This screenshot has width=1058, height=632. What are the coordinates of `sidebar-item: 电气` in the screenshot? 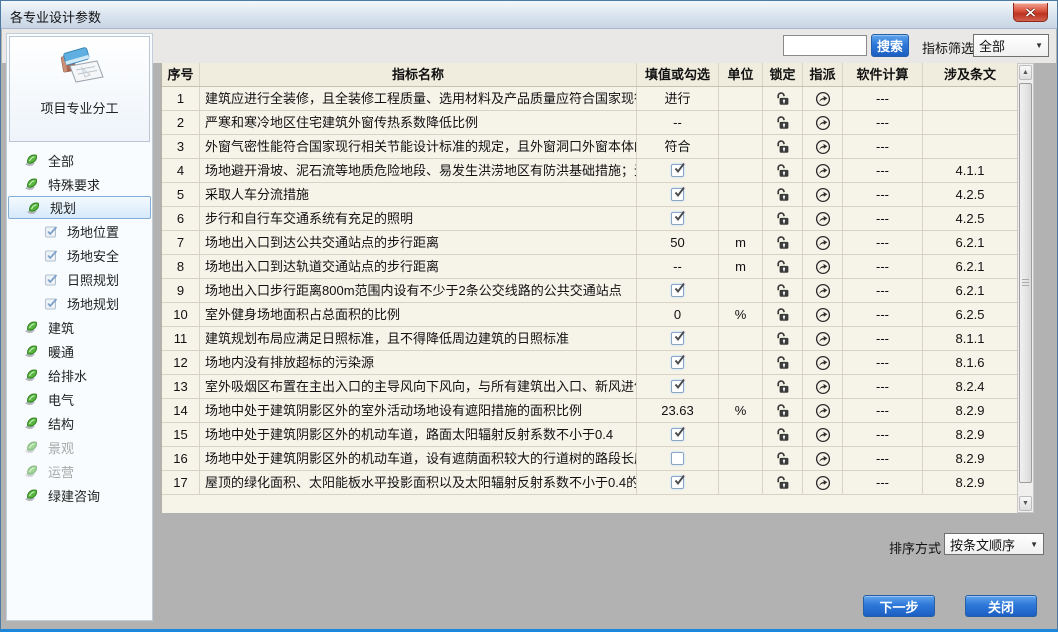 It's located at (79, 399).